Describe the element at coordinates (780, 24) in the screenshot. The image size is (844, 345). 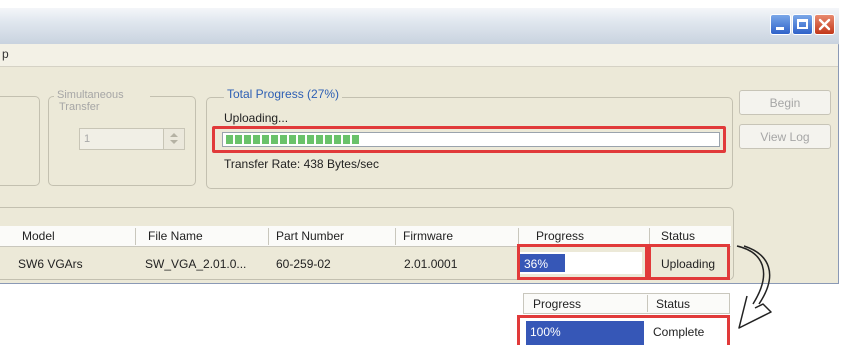
I see `minimize-button` at that location.